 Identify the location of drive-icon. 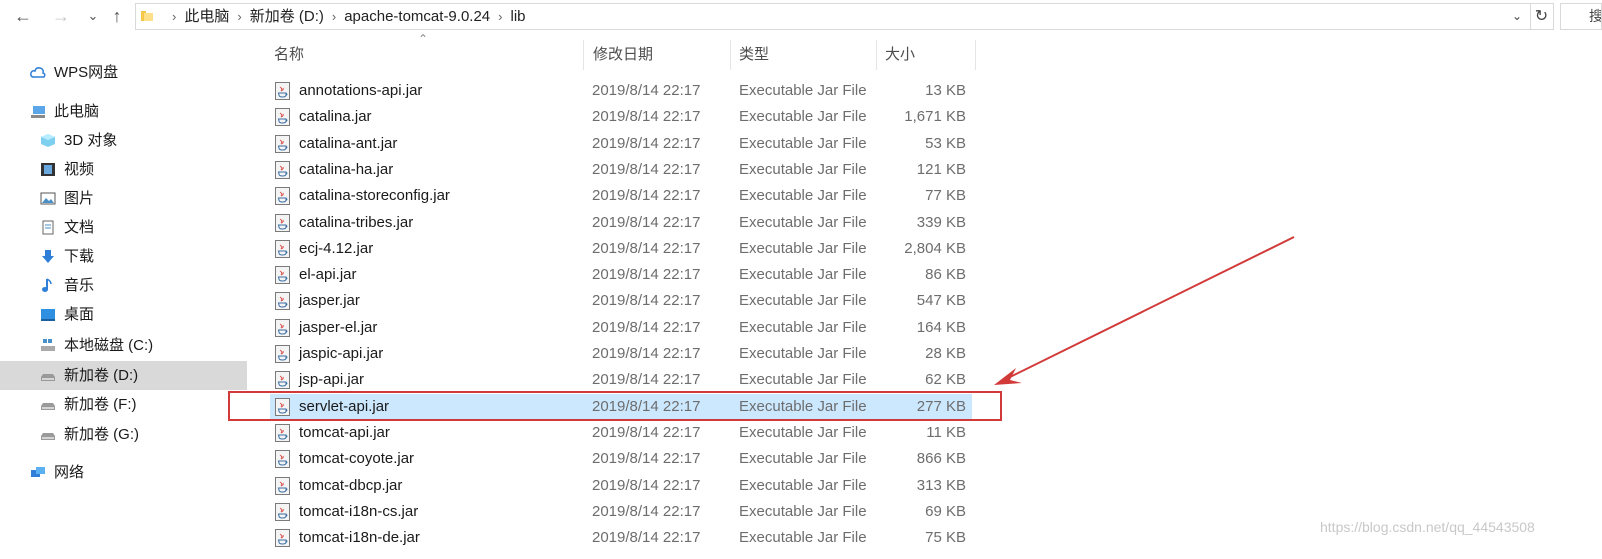
(48, 377).